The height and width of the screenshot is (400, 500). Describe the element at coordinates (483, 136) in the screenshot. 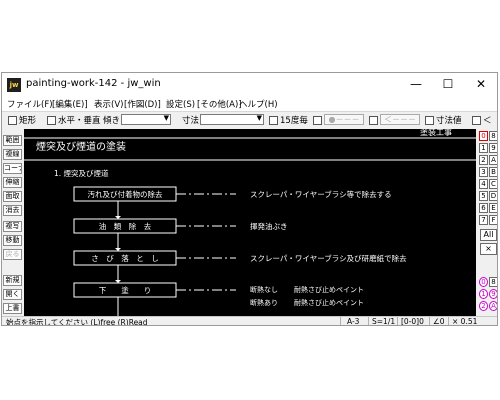

I see `layer-button-0: 0` at that location.